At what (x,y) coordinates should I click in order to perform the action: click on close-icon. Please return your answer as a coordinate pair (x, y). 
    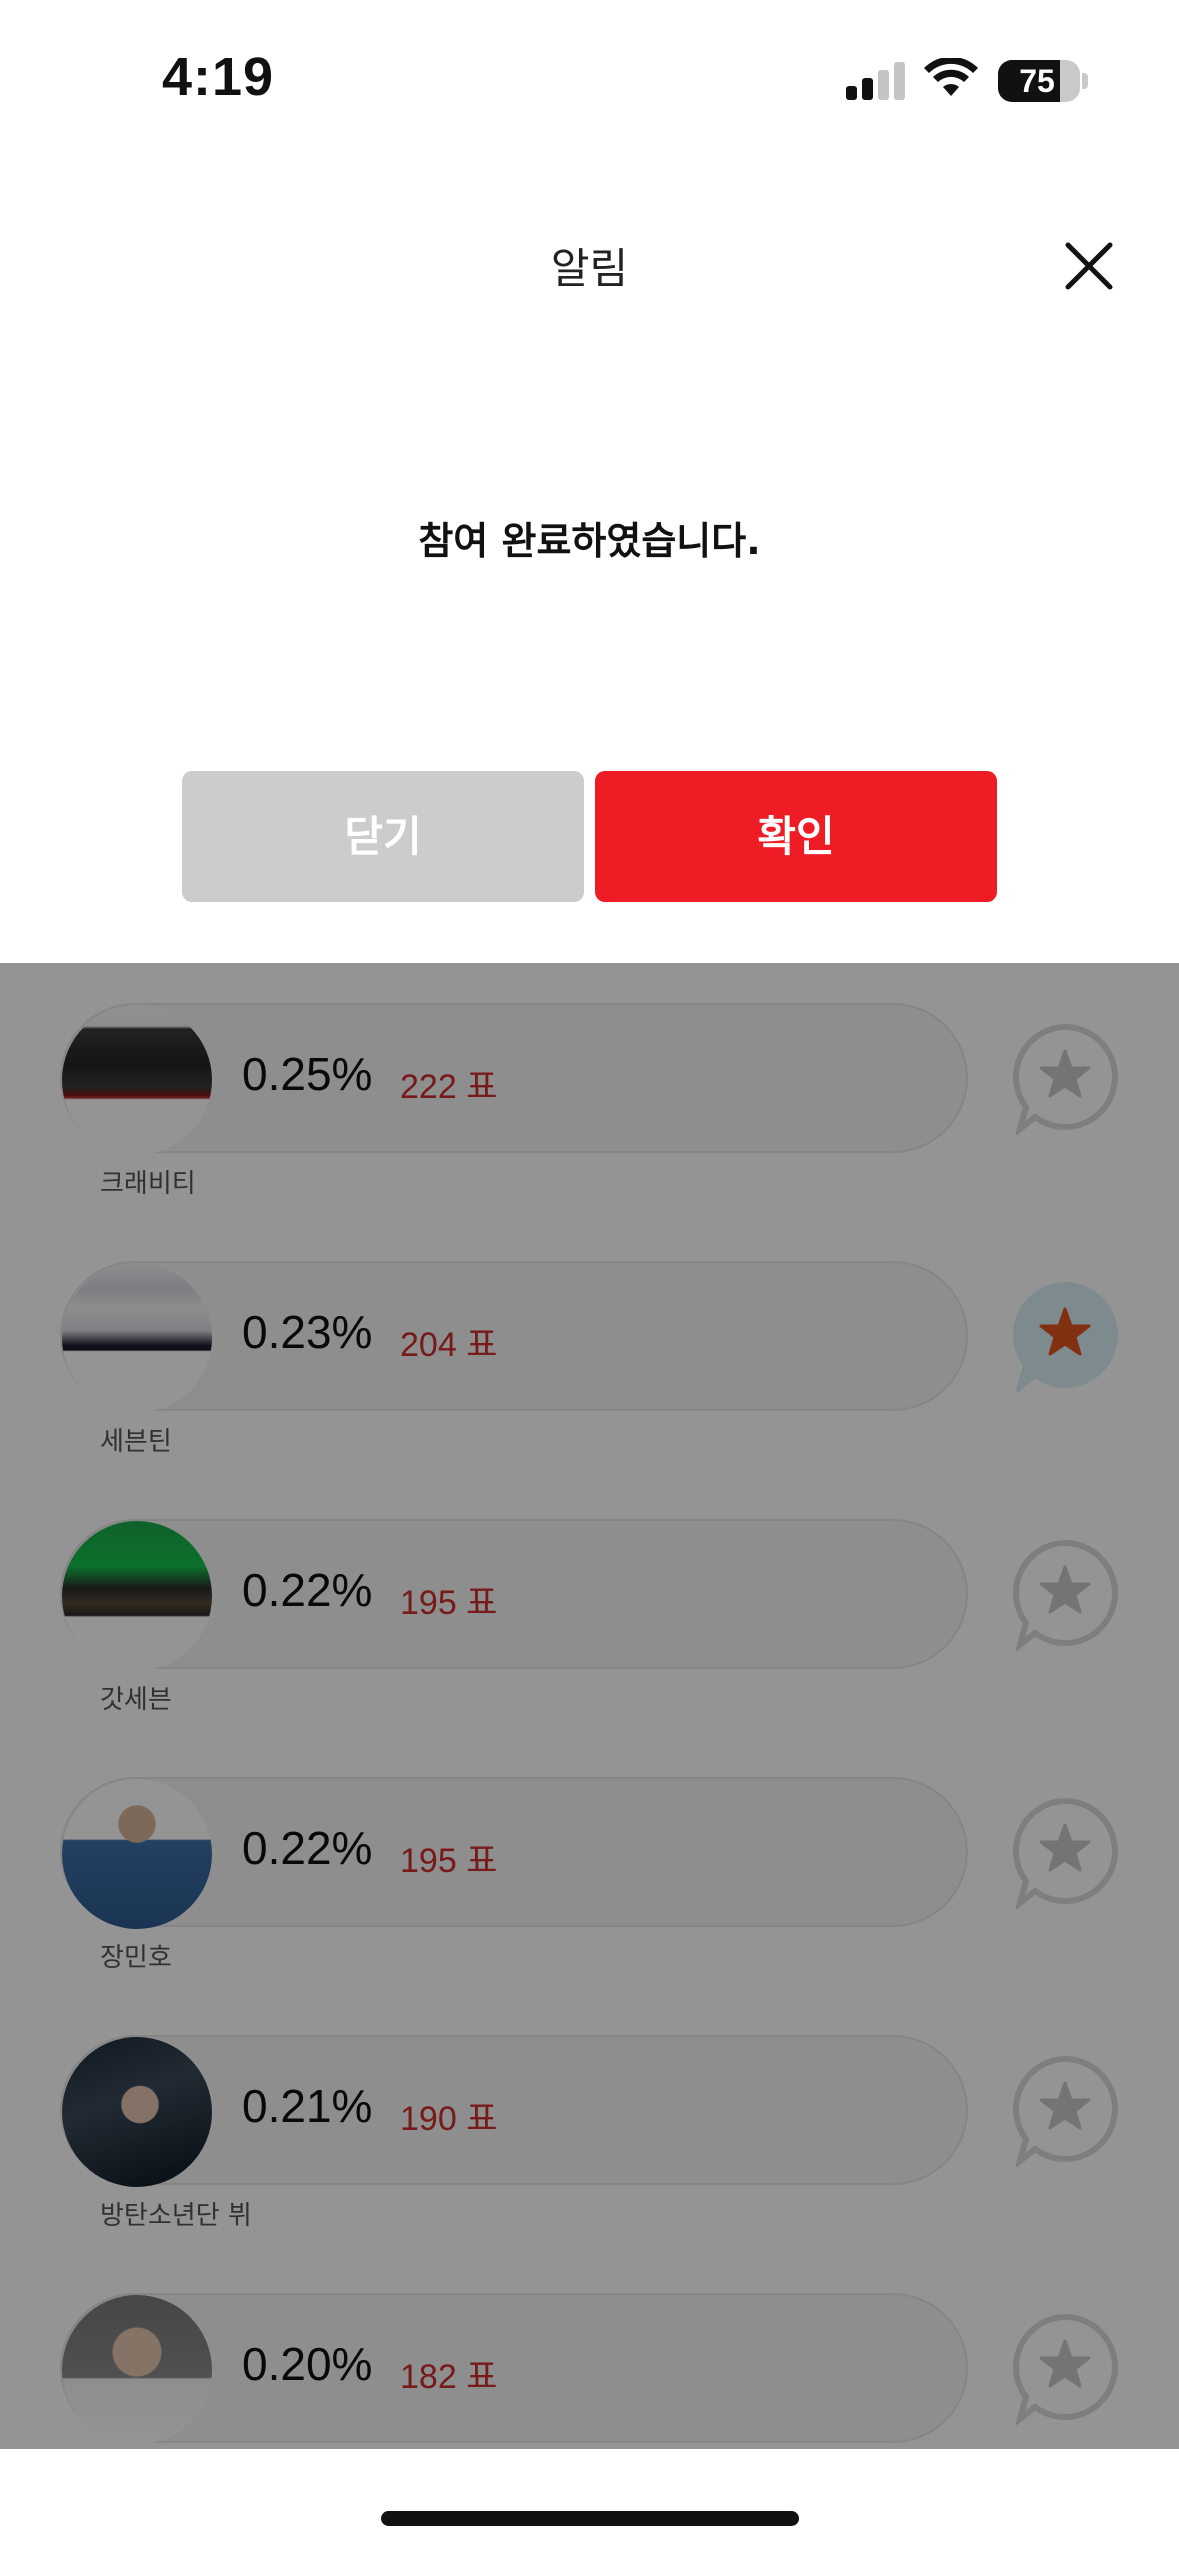
    Looking at the image, I should click on (1089, 266).